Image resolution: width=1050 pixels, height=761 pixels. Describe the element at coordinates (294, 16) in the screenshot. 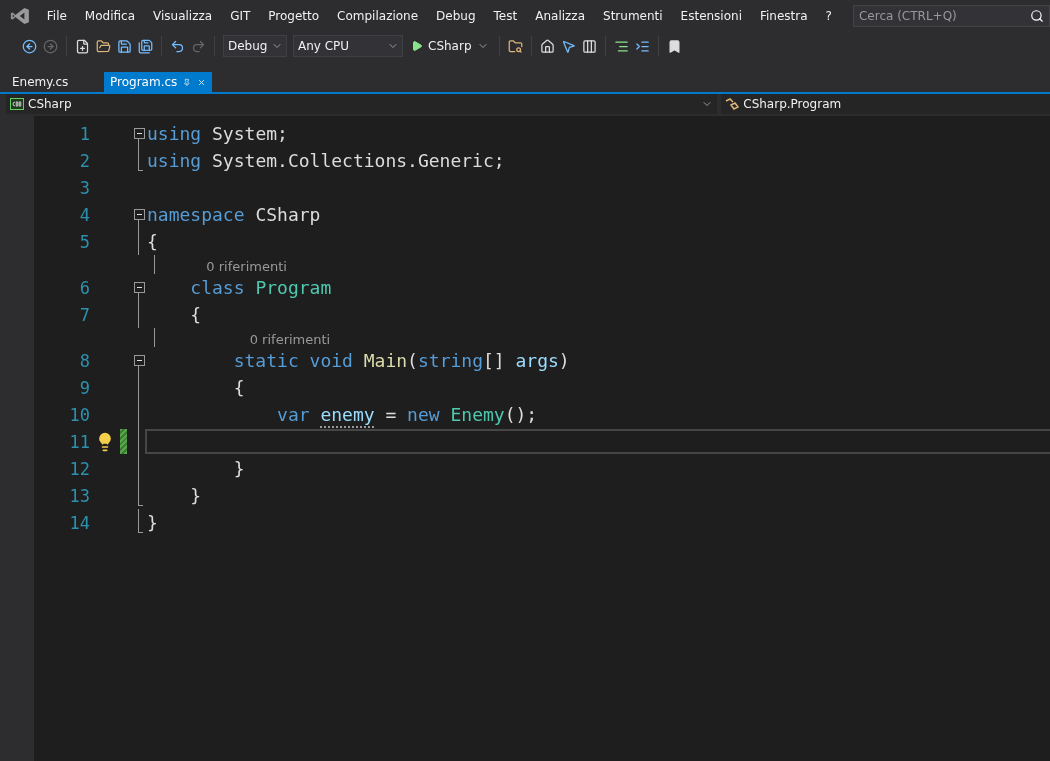

I see `menu-item: Progetto` at that location.